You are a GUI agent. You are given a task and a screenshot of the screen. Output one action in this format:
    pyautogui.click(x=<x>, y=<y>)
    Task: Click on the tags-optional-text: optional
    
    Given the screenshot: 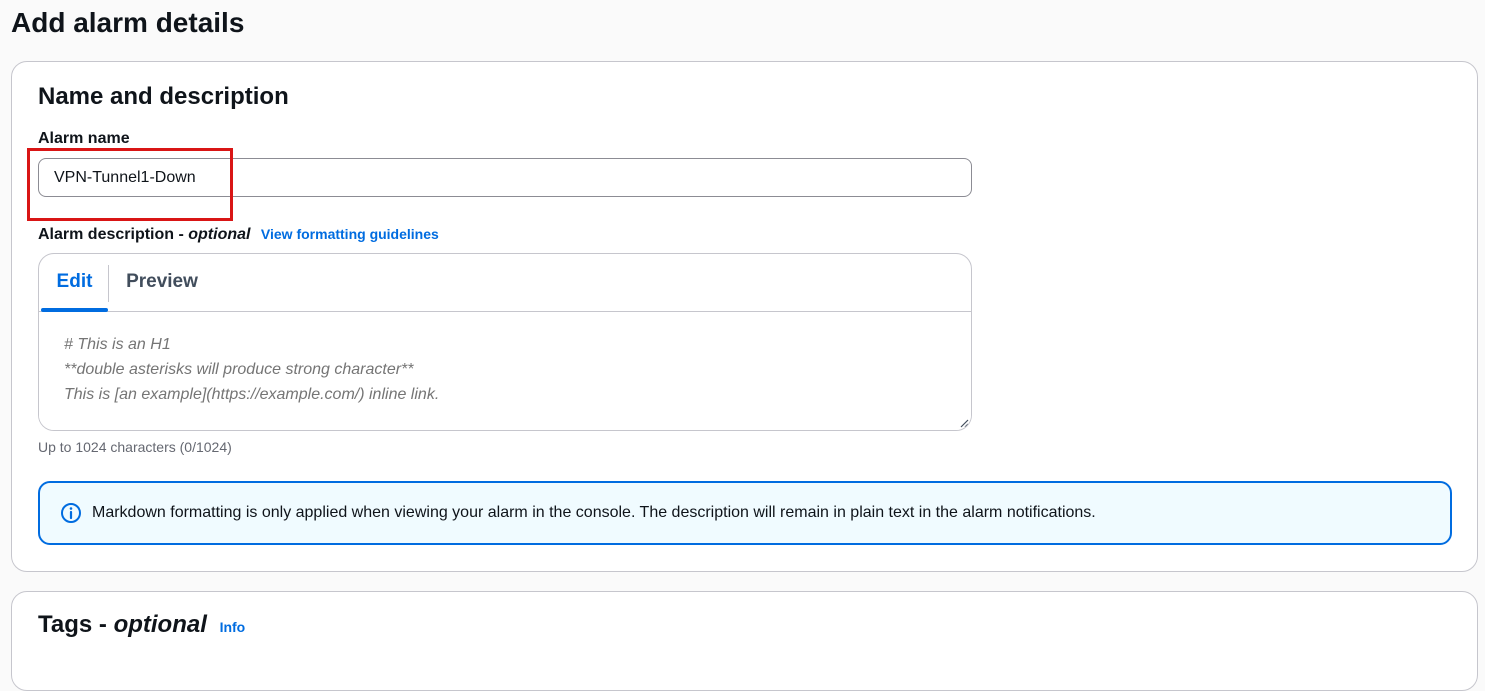 What is the action you would take?
    pyautogui.click(x=160, y=624)
    